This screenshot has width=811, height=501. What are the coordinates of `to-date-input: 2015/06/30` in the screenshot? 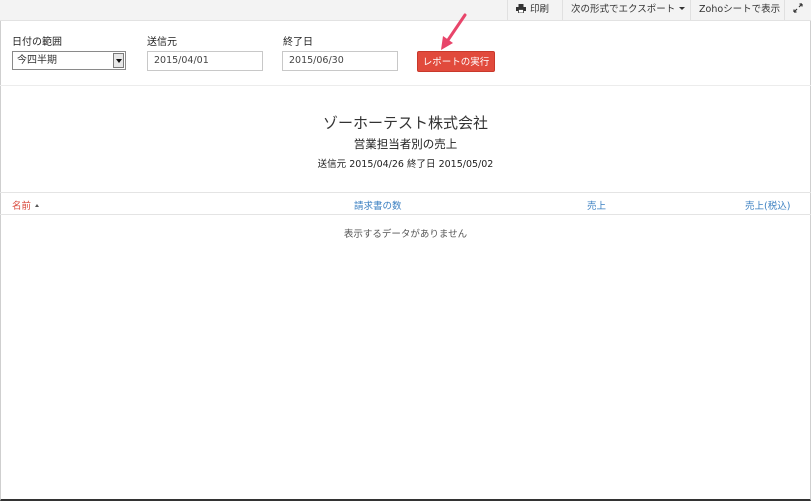 It's located at (340, 61).